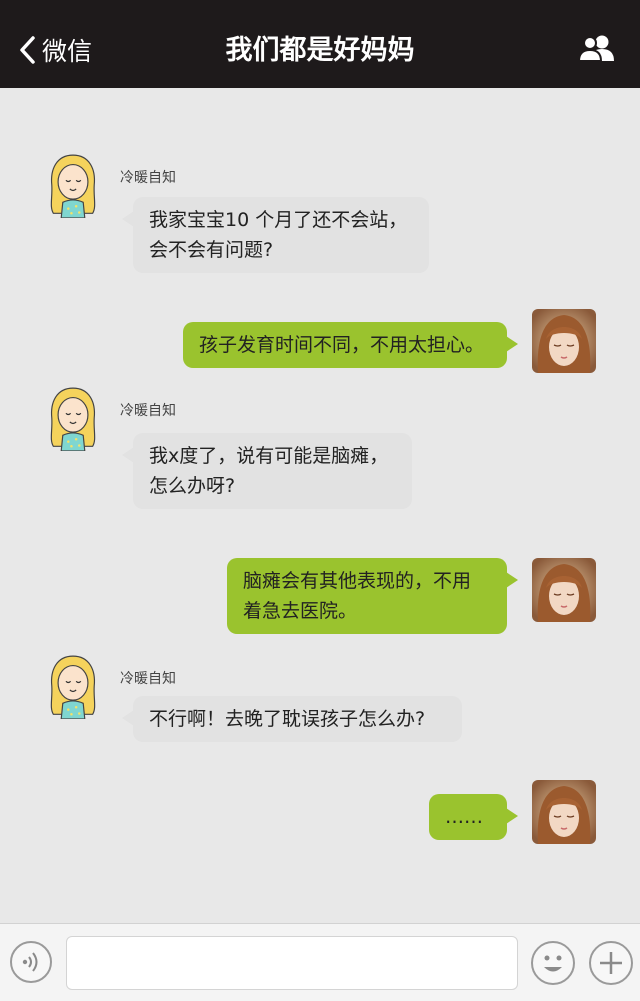  I want to click on chat-title: 我们都是好妈妈, so click(320, 50).